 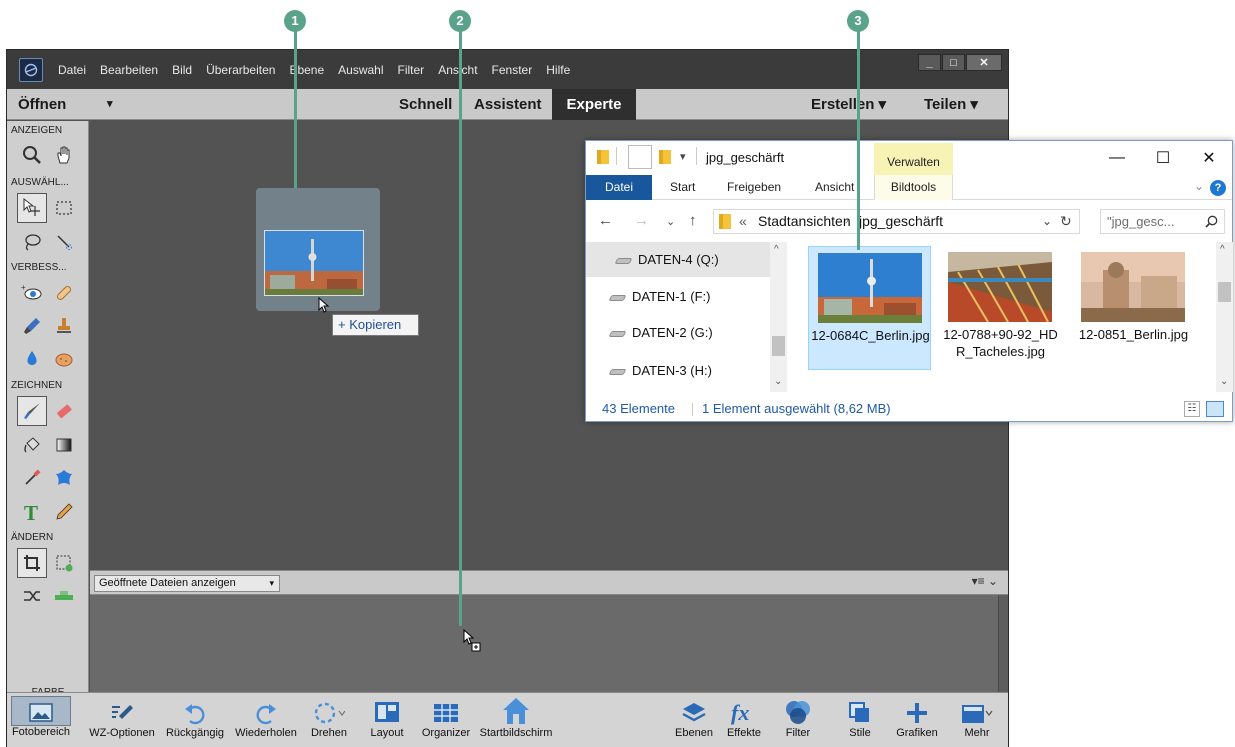 I want to click on eraser-tool-icon, so click(x=64, y=411).